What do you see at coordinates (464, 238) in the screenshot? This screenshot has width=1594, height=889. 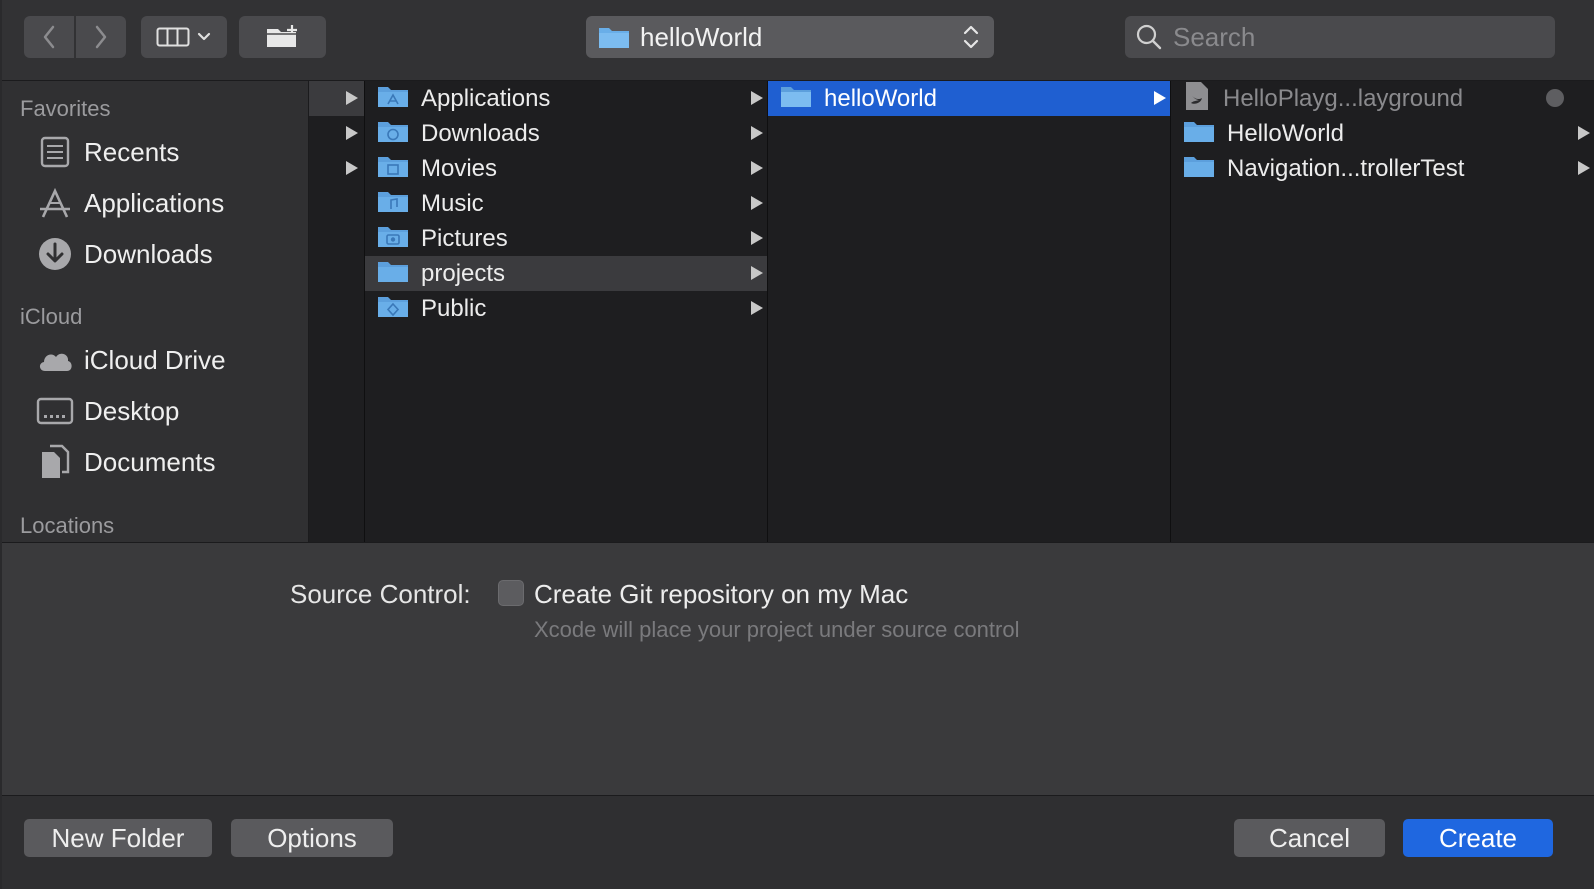 I see `list-item-label: Pictures` at bounding box center [464, 238].